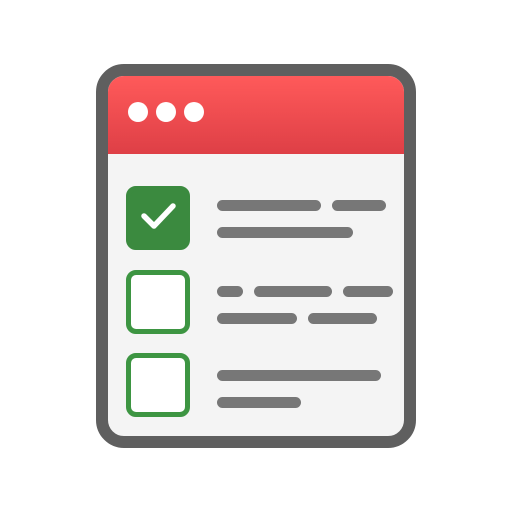  I want to click on checked-checkbox, so click(158, 218).